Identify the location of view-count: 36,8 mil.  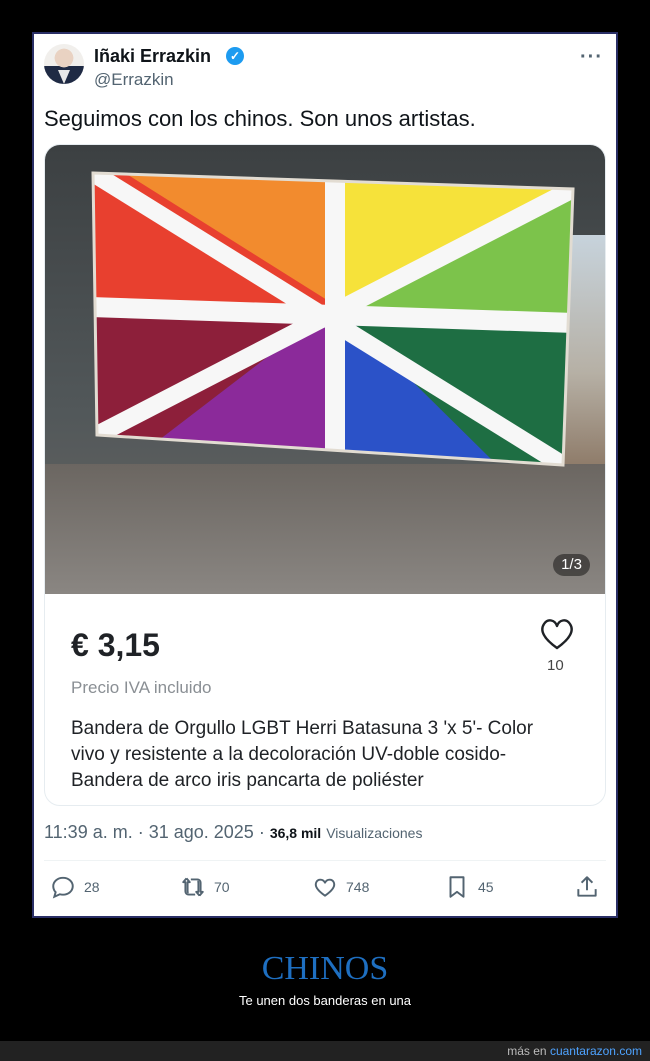
(295, 833).